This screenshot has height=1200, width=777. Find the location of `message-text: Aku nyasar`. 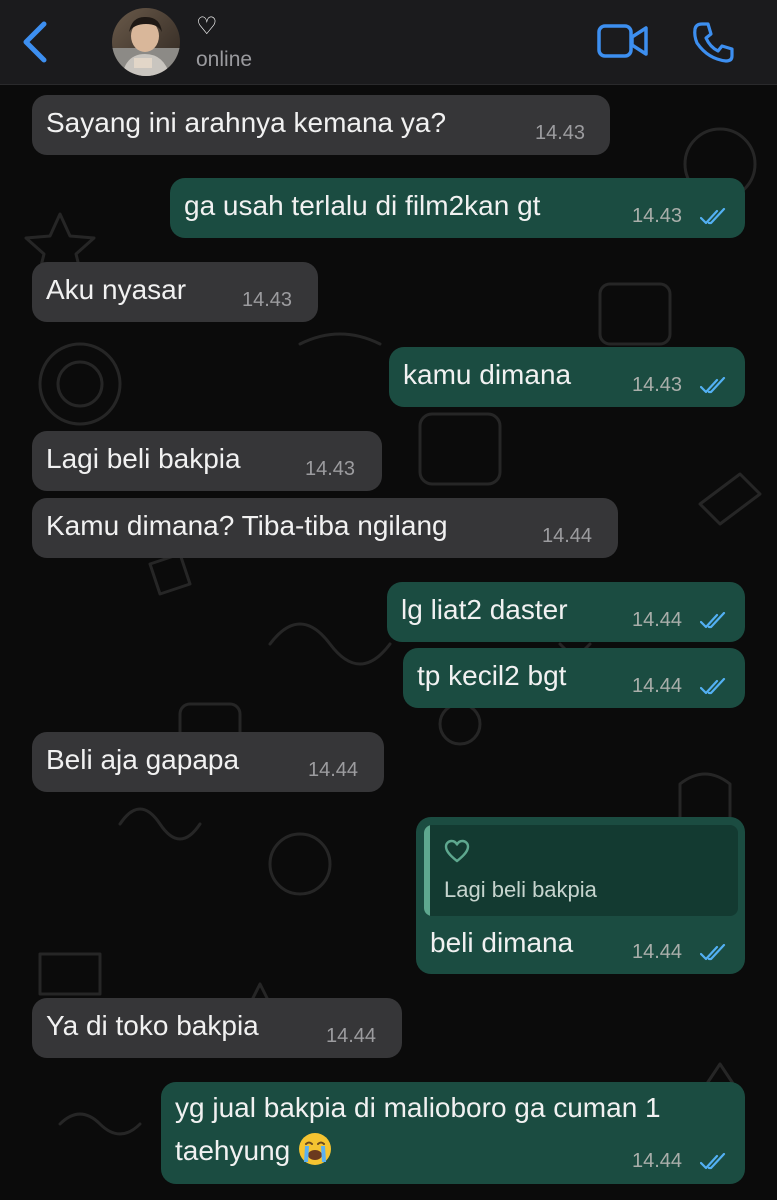

message-text: Aku nyasar is located at coordinates (116, 289).